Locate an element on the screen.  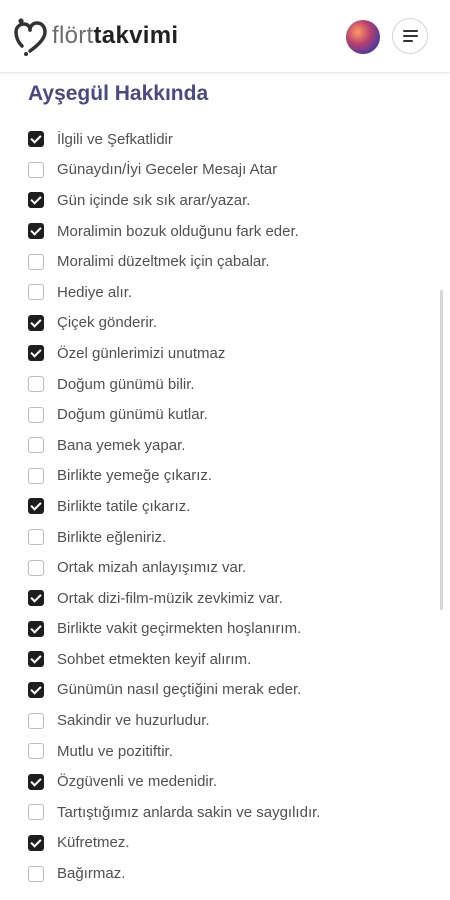
checklist-item: Gün içinde sık sık arar/yazar. is located at coordinates (174, 200).